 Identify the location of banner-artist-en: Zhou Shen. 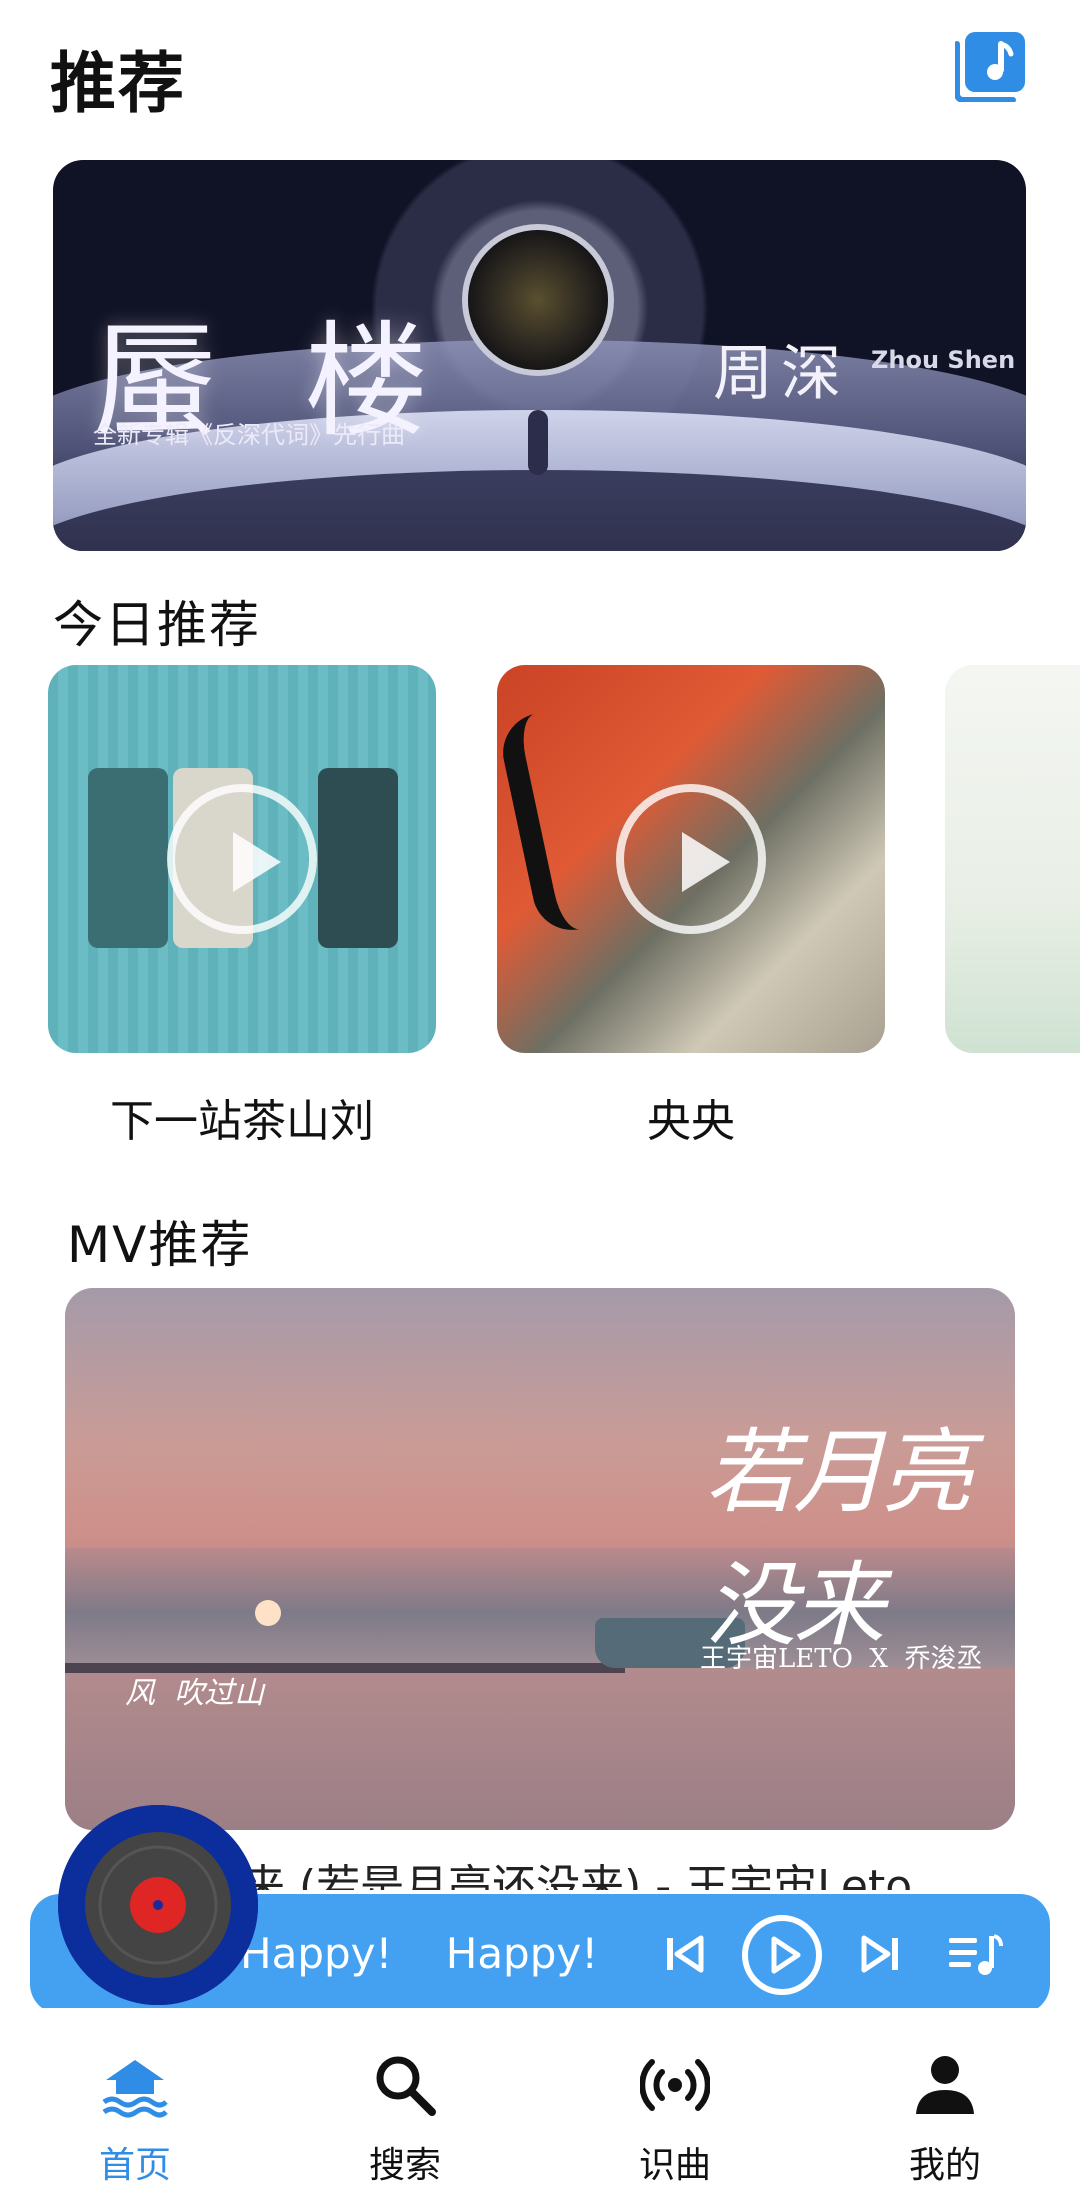
(943, 360).